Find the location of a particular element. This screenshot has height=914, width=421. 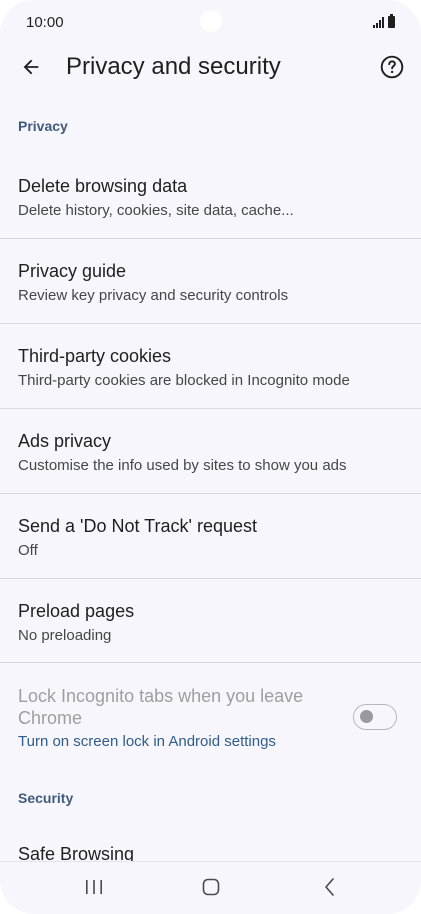

camera-cutout is located at coordinates (211, 21).